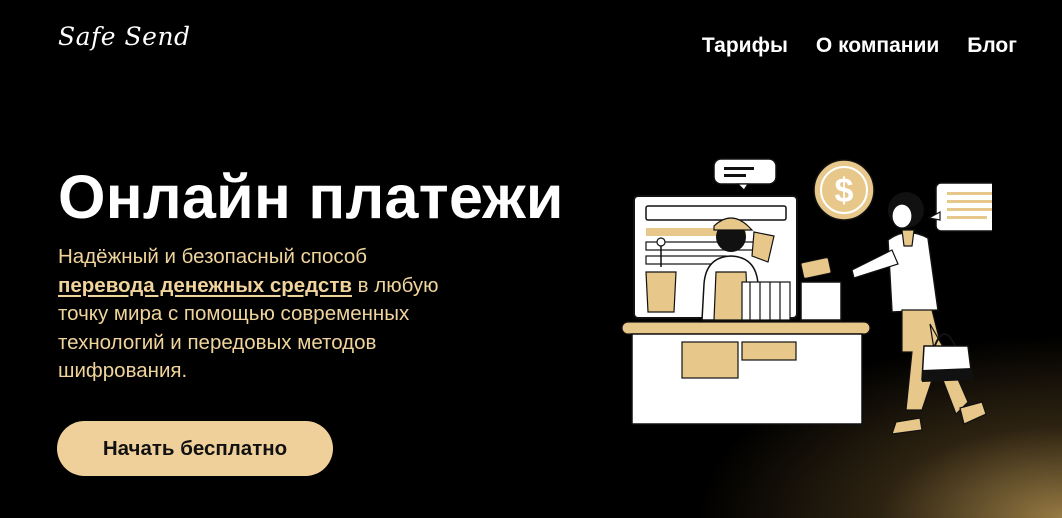  Describe the element at coordinates (877, 46) in the screenshot. I see `nav-item-about: О компании` at that location.